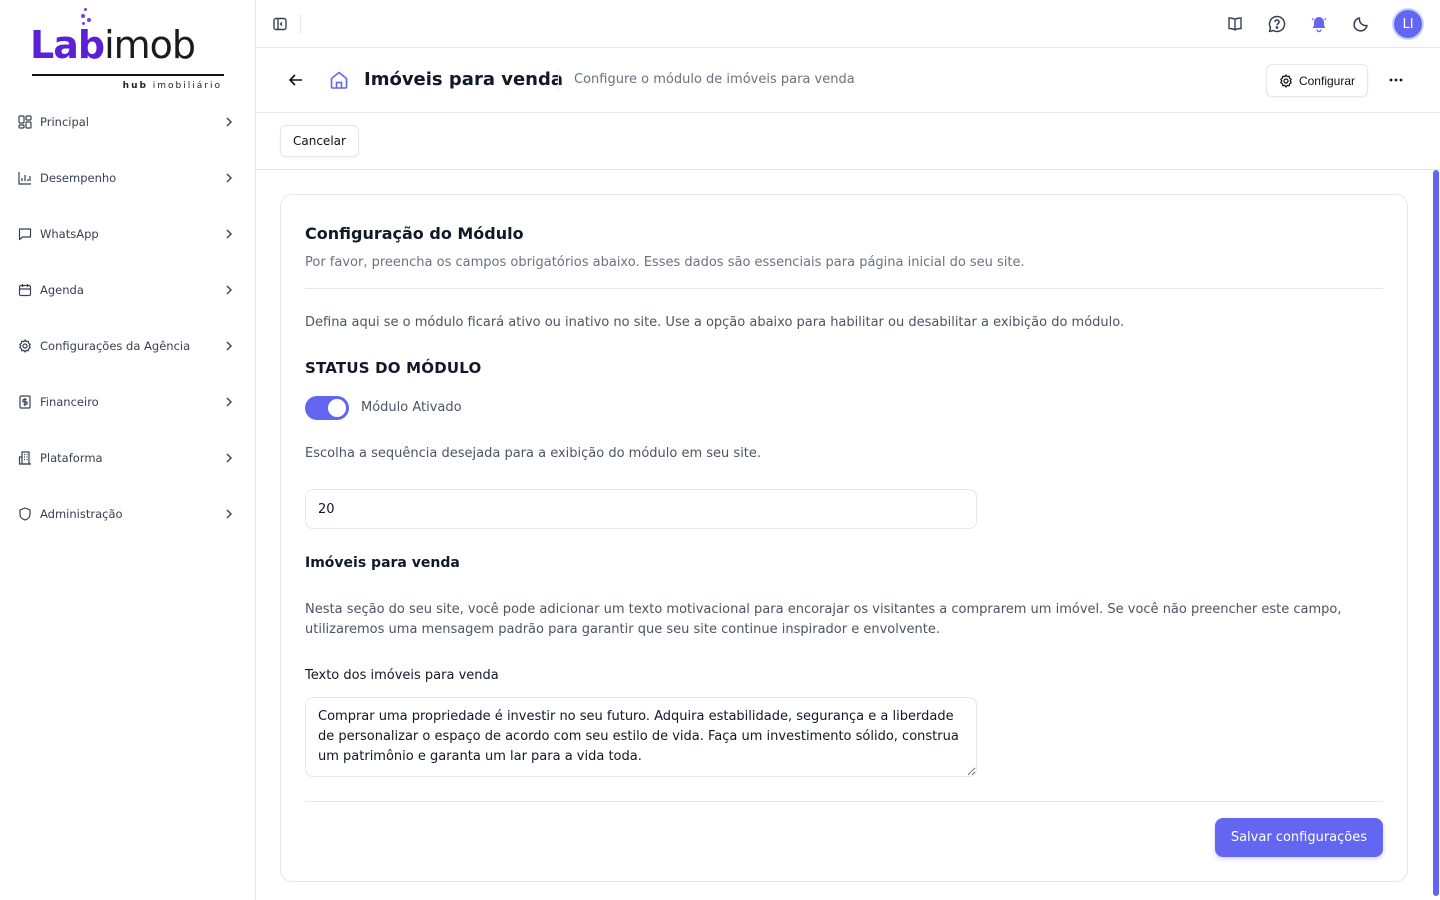 Image resolution: width=1440 pixels, height=900 pixels. Describe the element at coordinates (69, 402) in the screenshot. I see `sidebar-item-label: Financeiro` at that location.